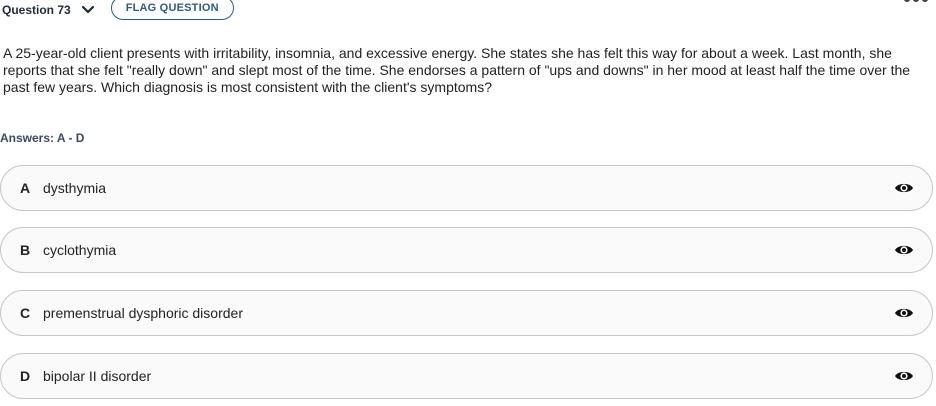 Image resolution: width=936 pixels, height=406 pixels. Describe the element at coordinates (25, 376) in the screenshot. I see `option-letter: D` at that location.